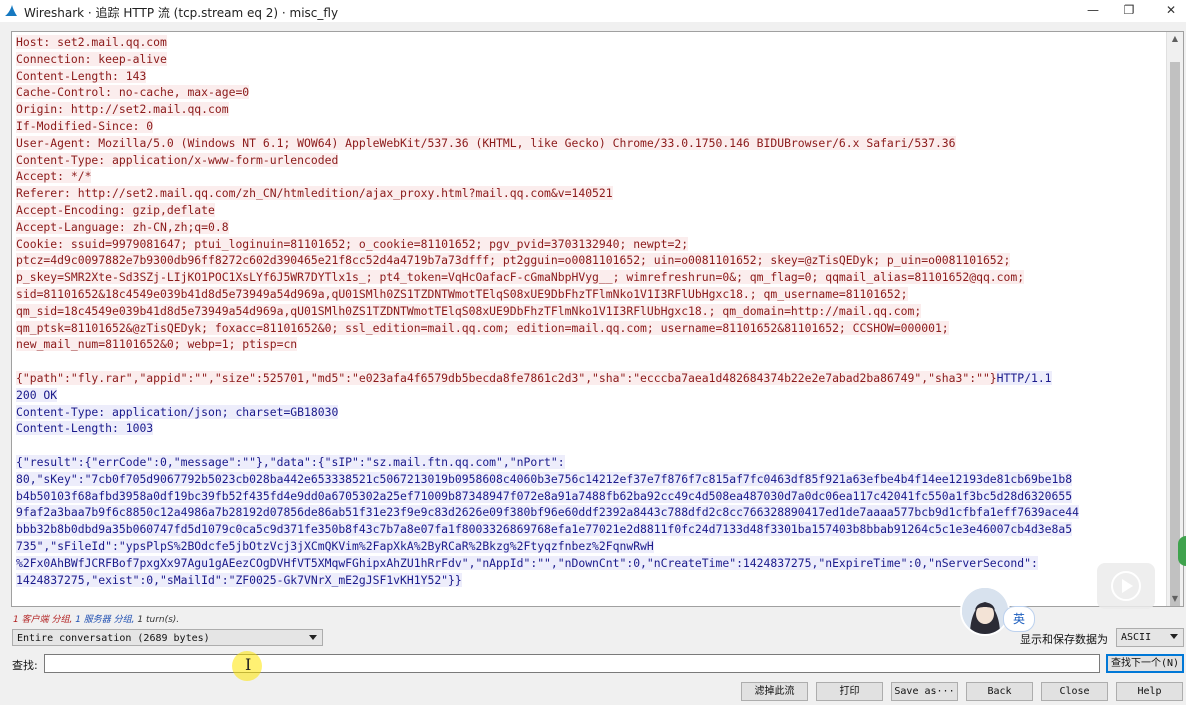 The width and height of the screenshot is (1186, 705). What do you see at coordinates (1175, 599) in the screenshot?
I see `scroll-down-arrow-icon: ▼` at bounding box center [1175, 599].